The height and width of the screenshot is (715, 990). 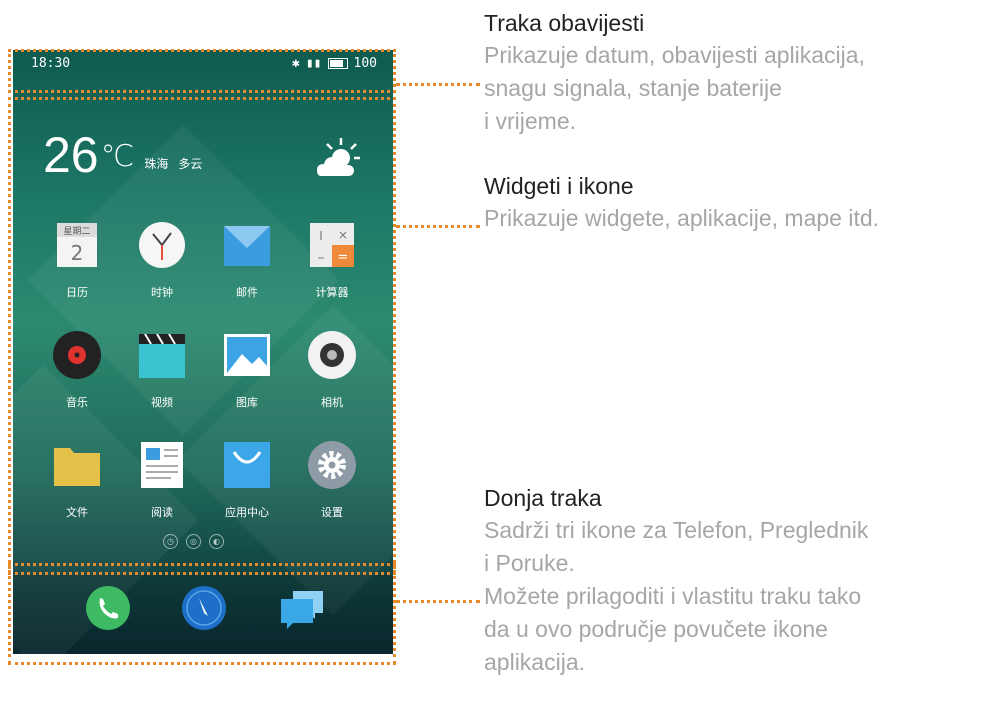 What do you see at coordinates (202, 71) in the screenshot?
I see `status-bar-highlight` at bounding box center [202, 71].